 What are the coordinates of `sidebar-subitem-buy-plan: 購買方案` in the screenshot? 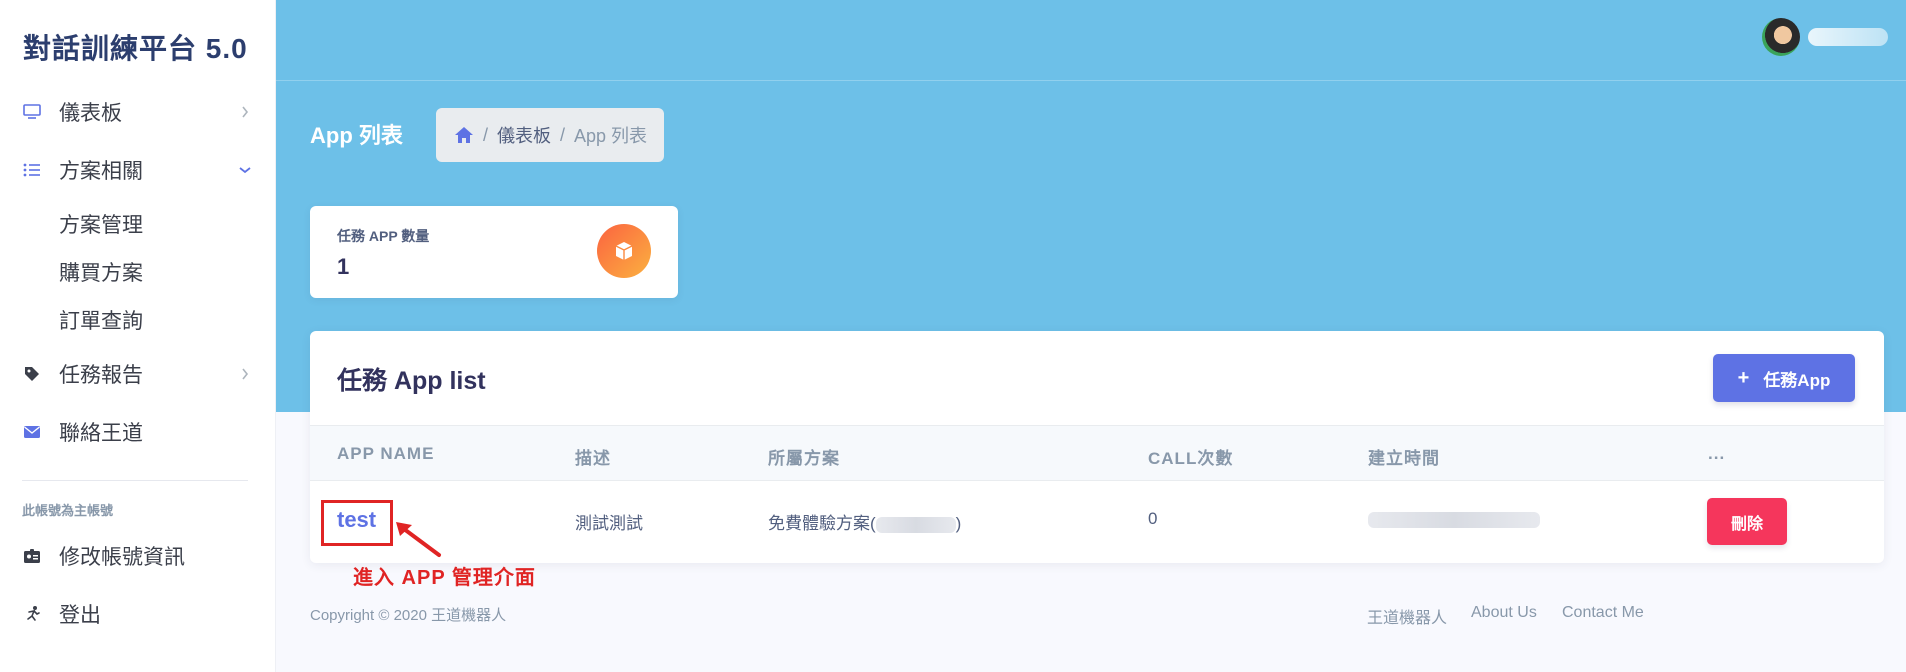 It's located at (101, 272).